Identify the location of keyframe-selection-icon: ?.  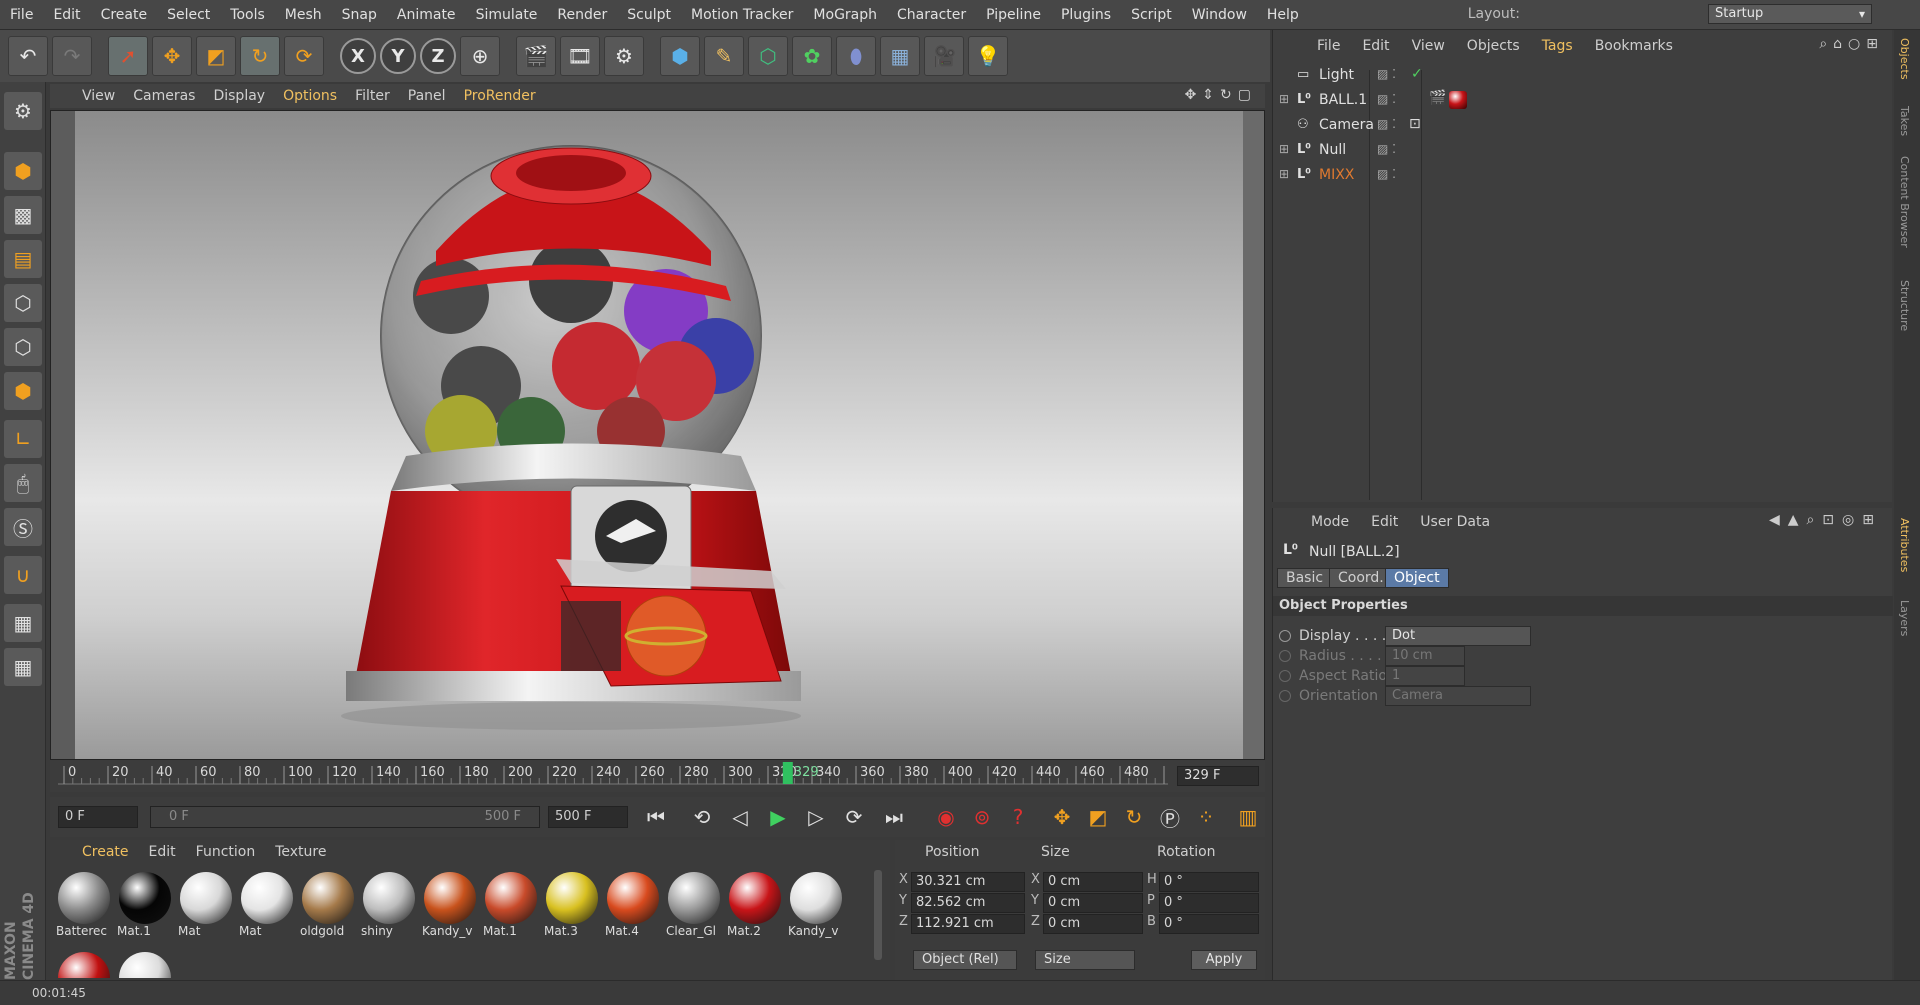
(1018, 817).